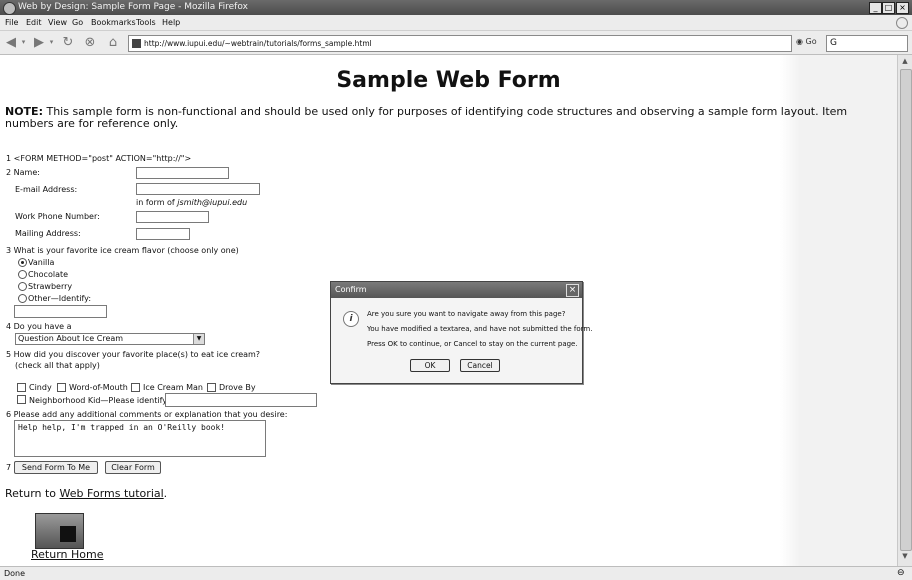  Describe the element at coordinates (198, 339) in the screenshot. I see `chevron-down-icon: ▼` at that location.